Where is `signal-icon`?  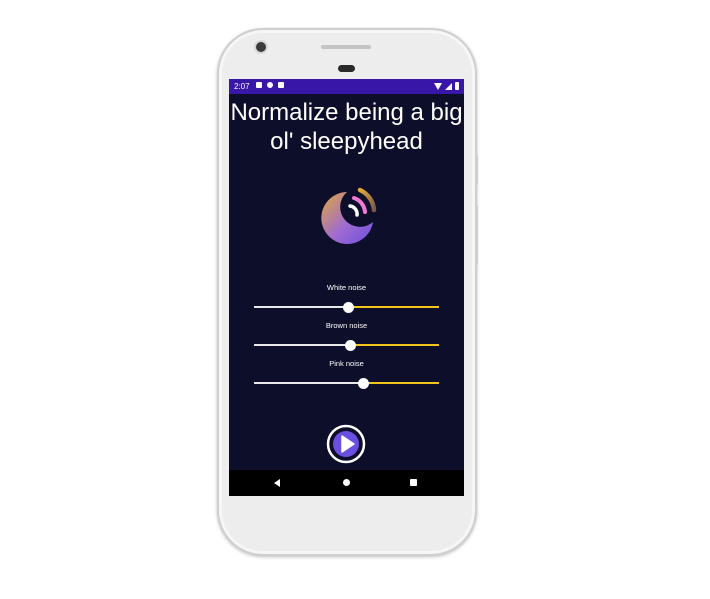
signal-icon is located at coordinates (448, 86).